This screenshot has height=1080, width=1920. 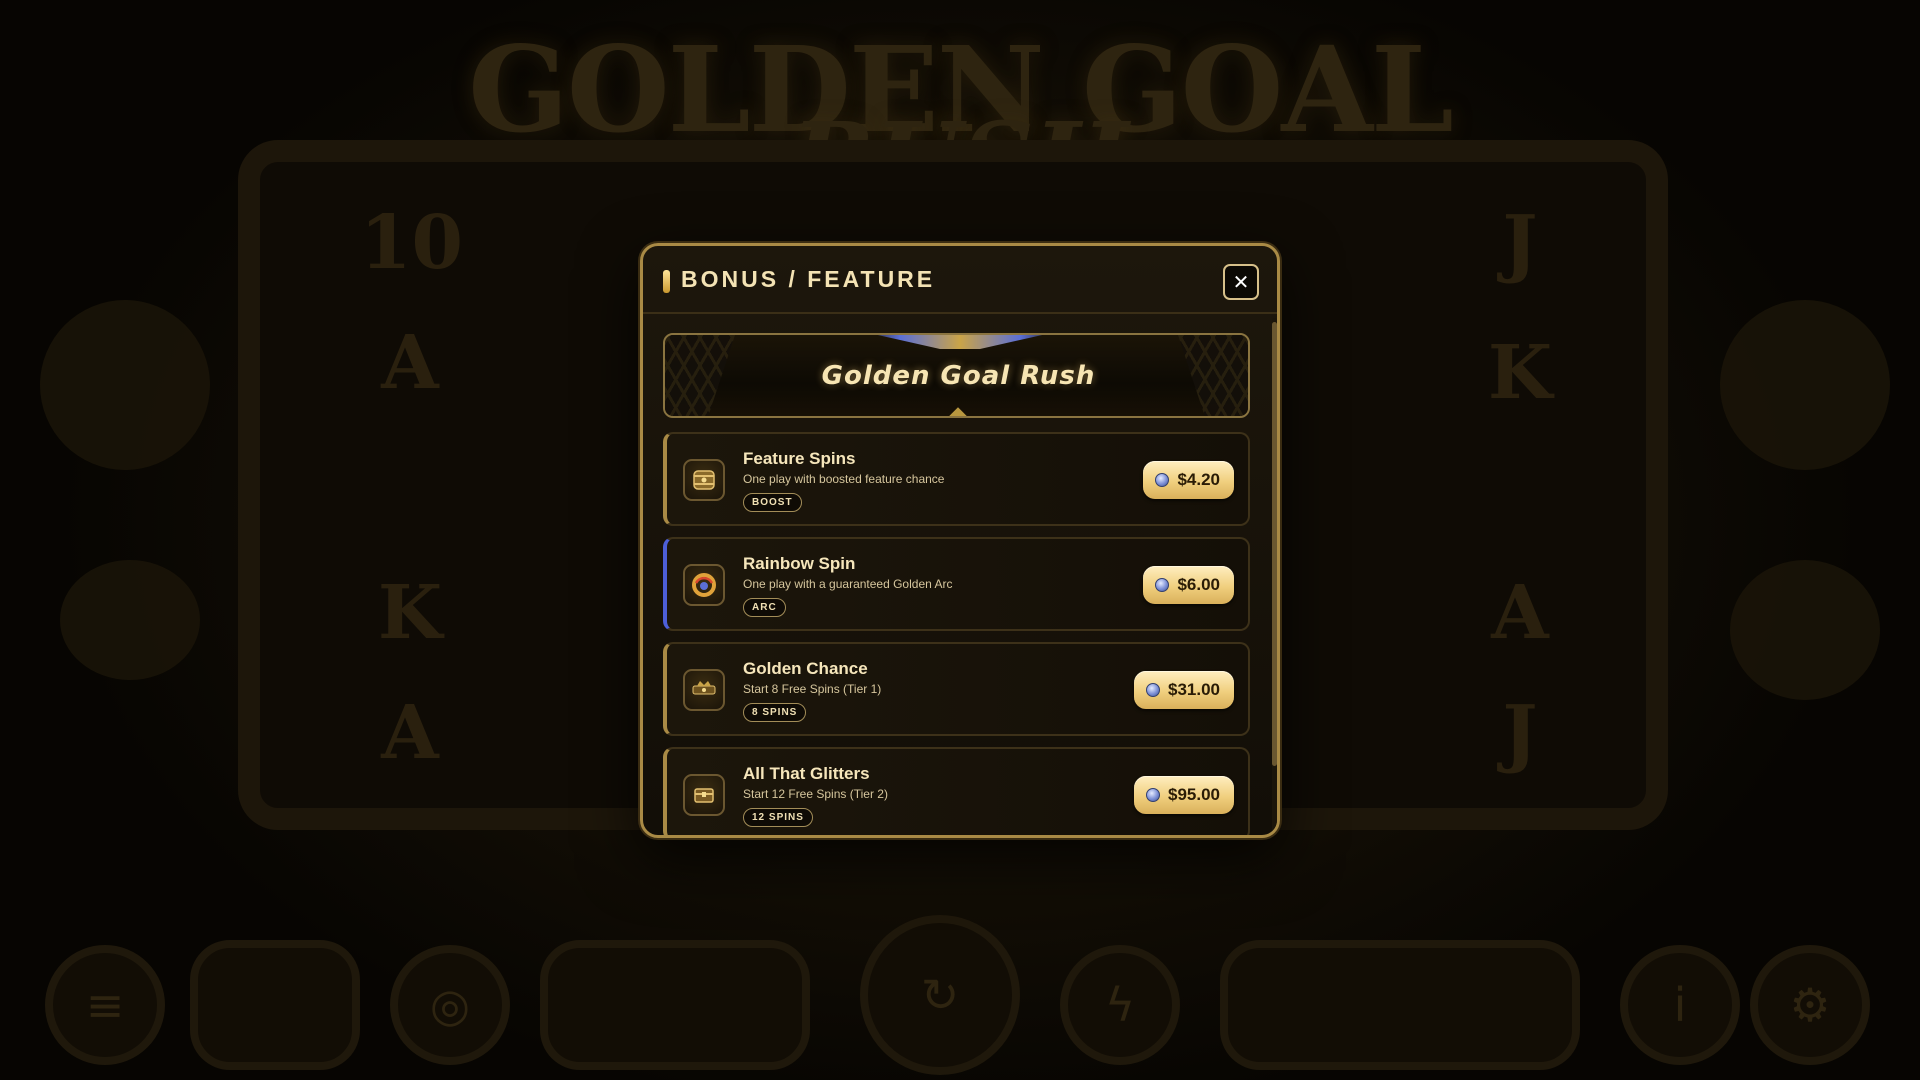 What do you see at coordinates (805, 668) in the screenshot?
I see `offer-name: Golden Chance` at bounding box center [805, 668].